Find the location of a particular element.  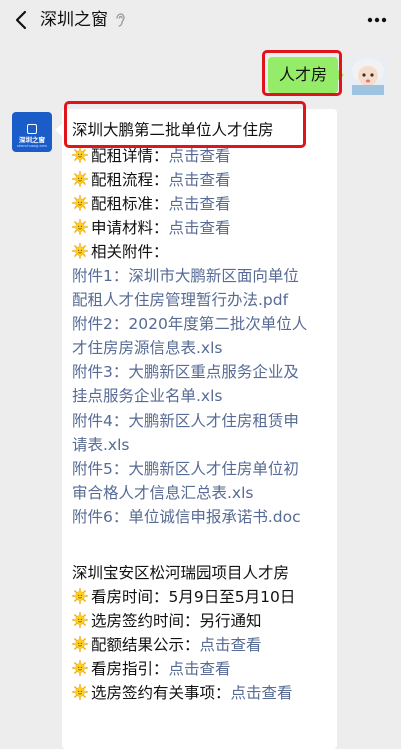

avatar-logo-name: 深圳之窗 is located at coordinates (32, 140).